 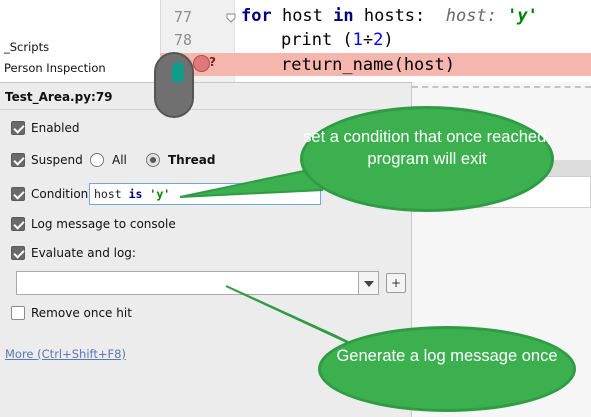 What do you see at coordinates (153, 160) in the screenshot?
I see `suspend-thread-radio` at bounding box center [153, 160].